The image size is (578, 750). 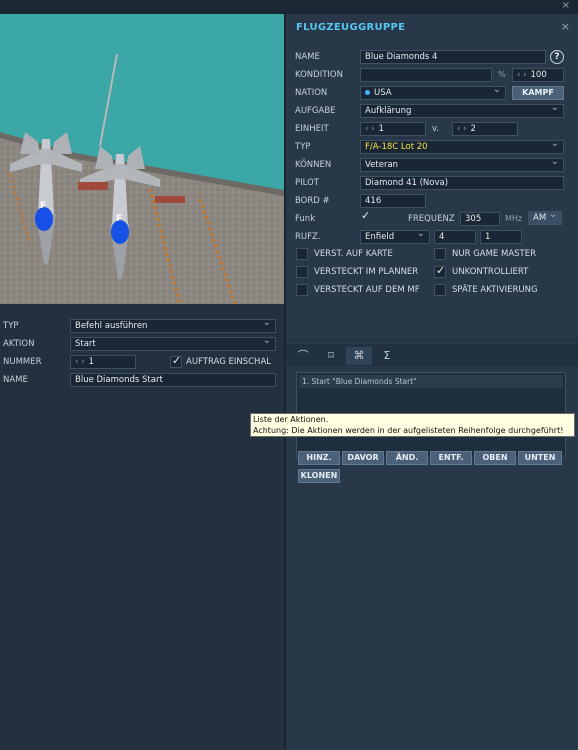 What do you see at coordinates (540, 458) in the screenshot?
I see `move-down-button: UNTEN` at bounding box center [540, 458].